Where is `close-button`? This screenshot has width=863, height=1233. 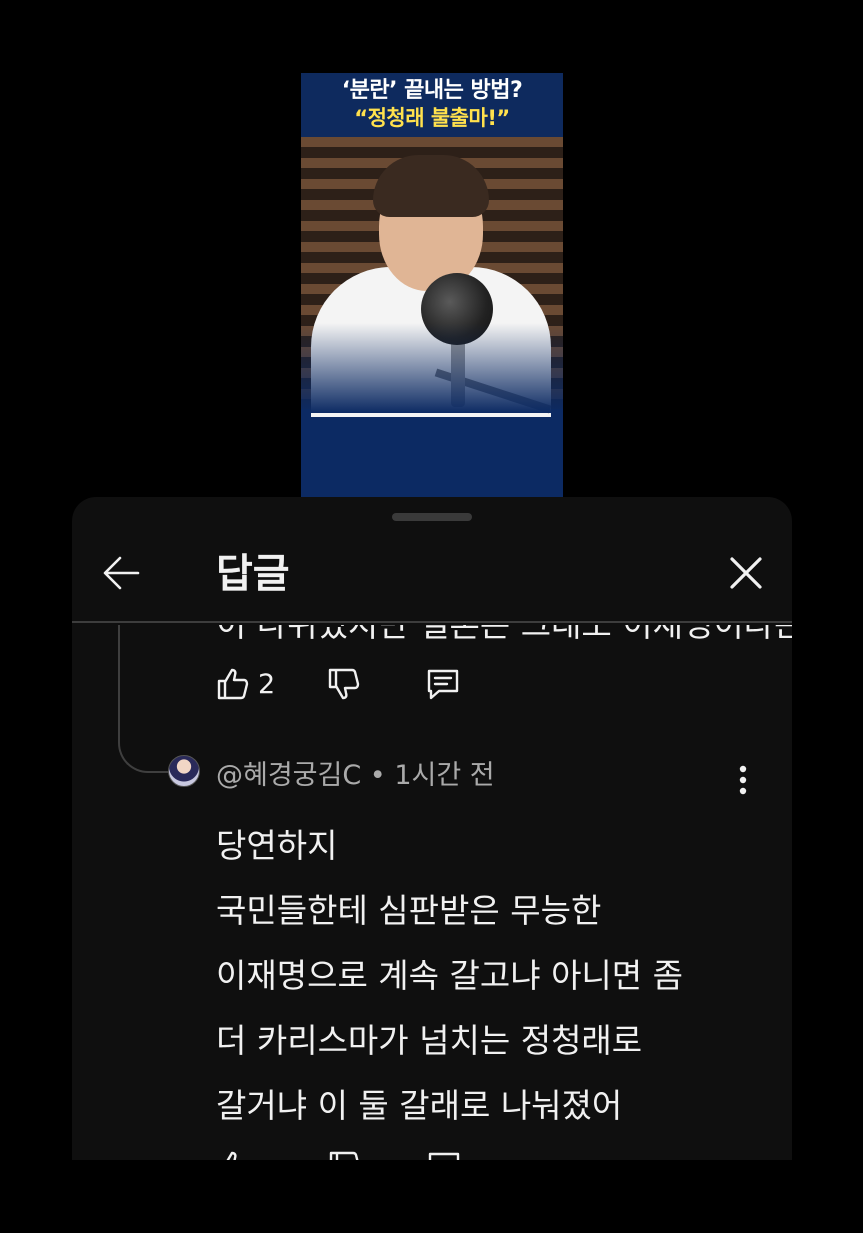
close-button is located at coordinates (746, 573).